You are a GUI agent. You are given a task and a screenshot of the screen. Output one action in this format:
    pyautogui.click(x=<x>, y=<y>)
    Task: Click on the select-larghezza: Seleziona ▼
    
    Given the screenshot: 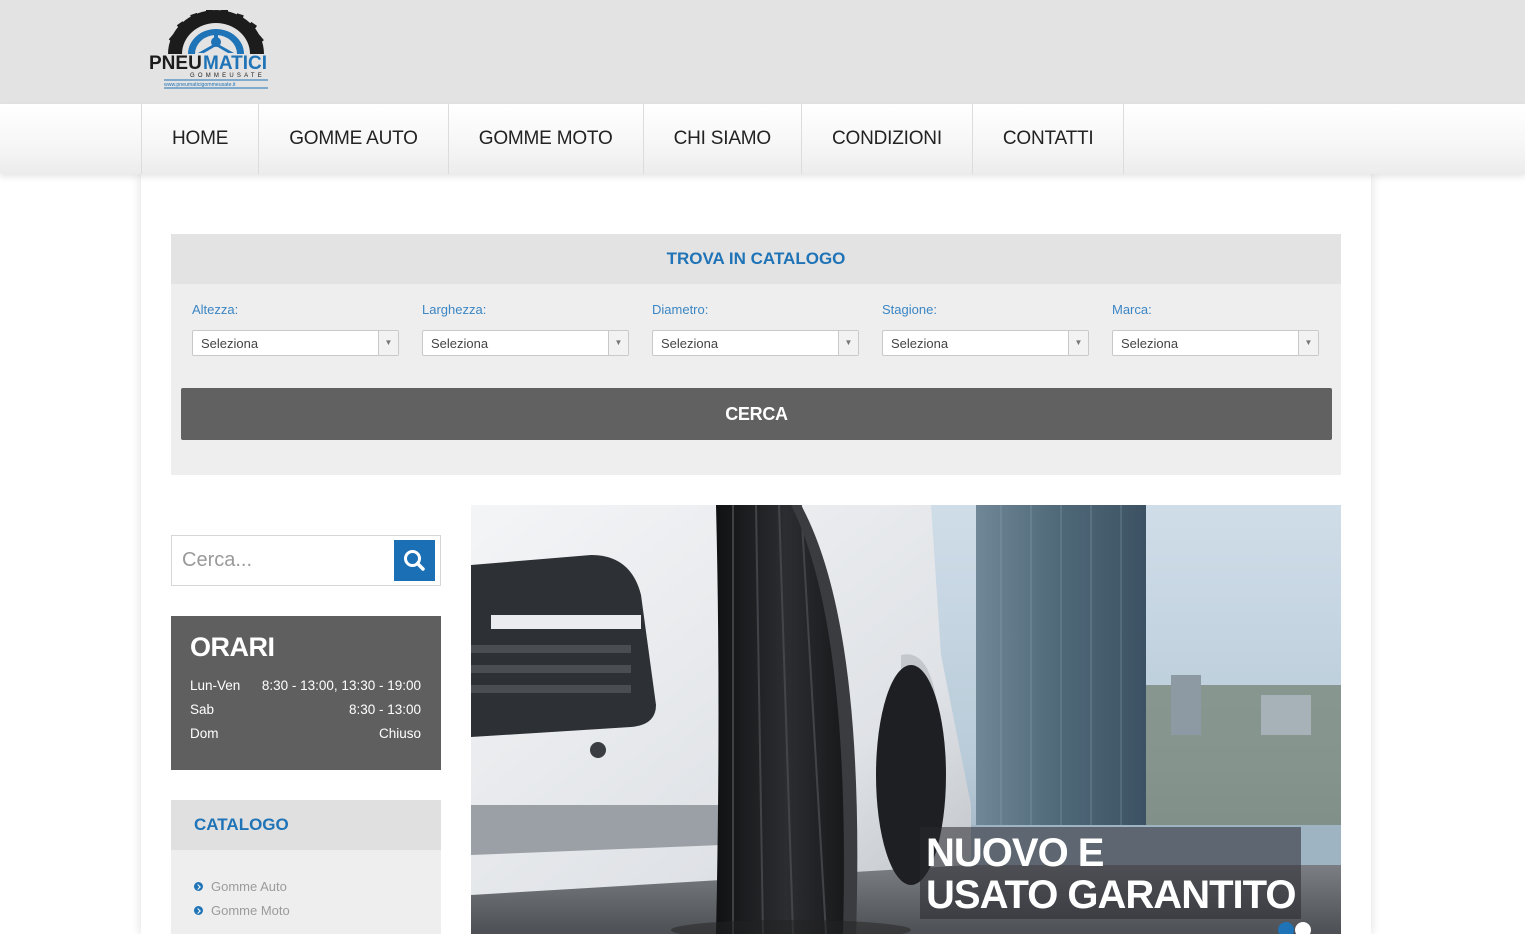 What is the action you would take?
    pyautogui.click(x=525, y=343)
    